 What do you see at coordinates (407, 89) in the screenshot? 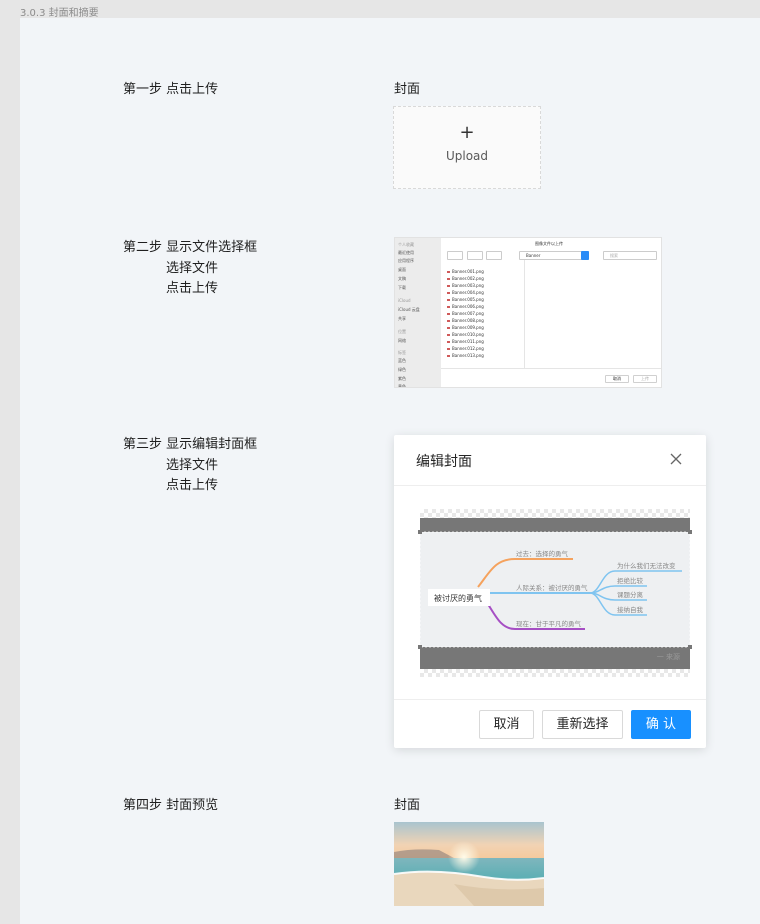
I see `cover-label: 封面` at bounding box center [407, 89].